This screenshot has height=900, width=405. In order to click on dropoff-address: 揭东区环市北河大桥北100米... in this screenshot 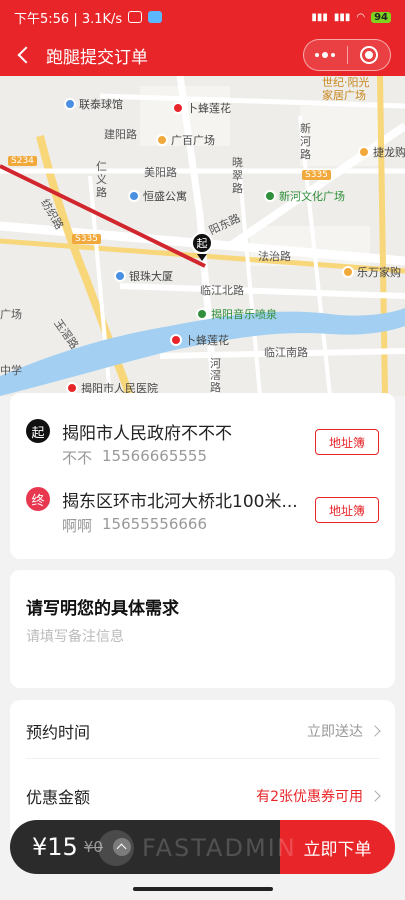, I will do `click(180, 502)`.